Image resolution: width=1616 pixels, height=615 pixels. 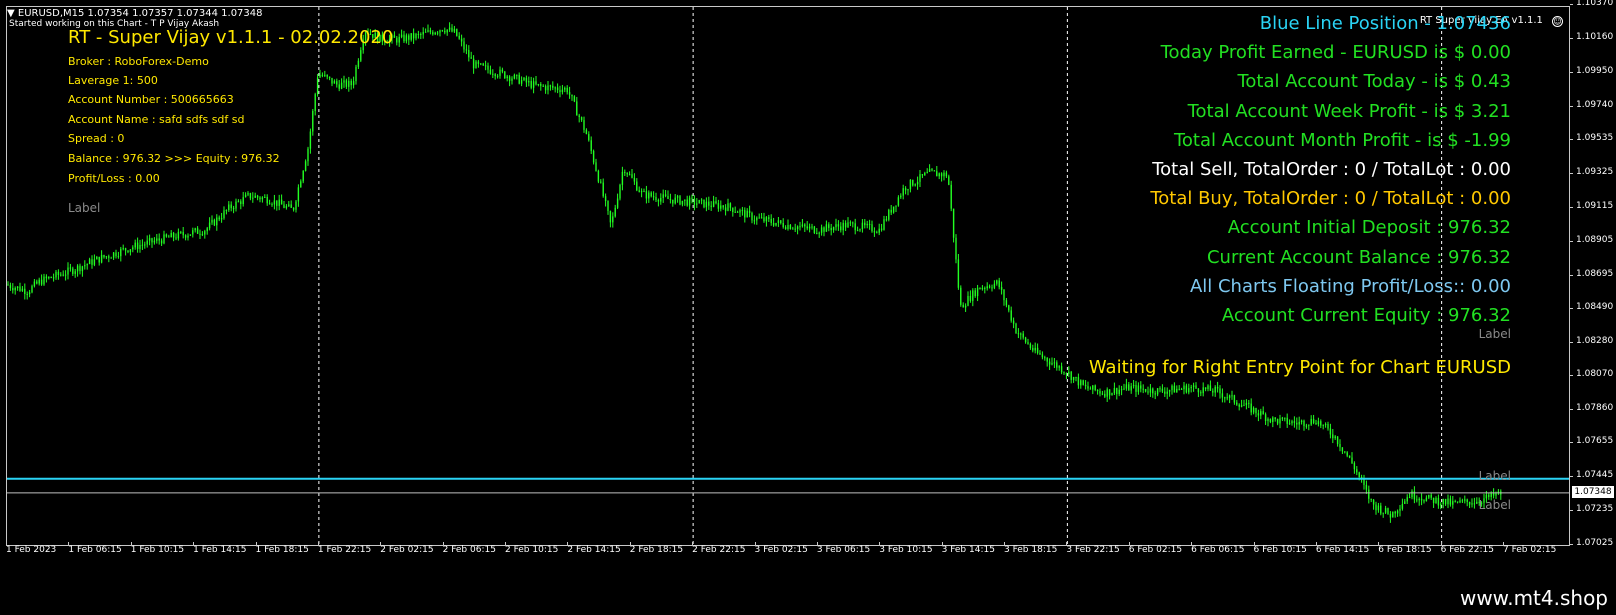 I want to click on price-tick-label: 1.08695, so click(x=1595, y=273).